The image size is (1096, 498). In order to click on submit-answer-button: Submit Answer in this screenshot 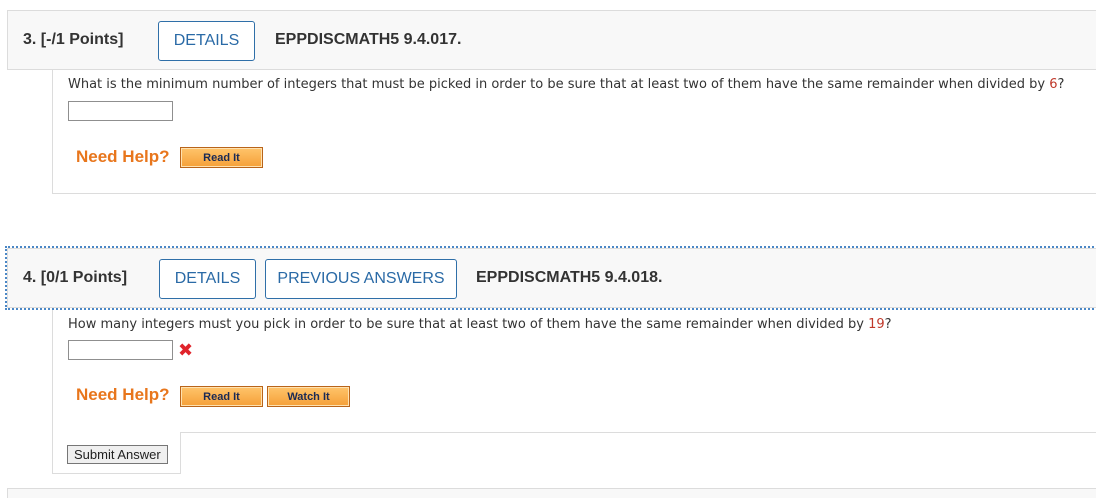, I will do `click(117, 454)`.